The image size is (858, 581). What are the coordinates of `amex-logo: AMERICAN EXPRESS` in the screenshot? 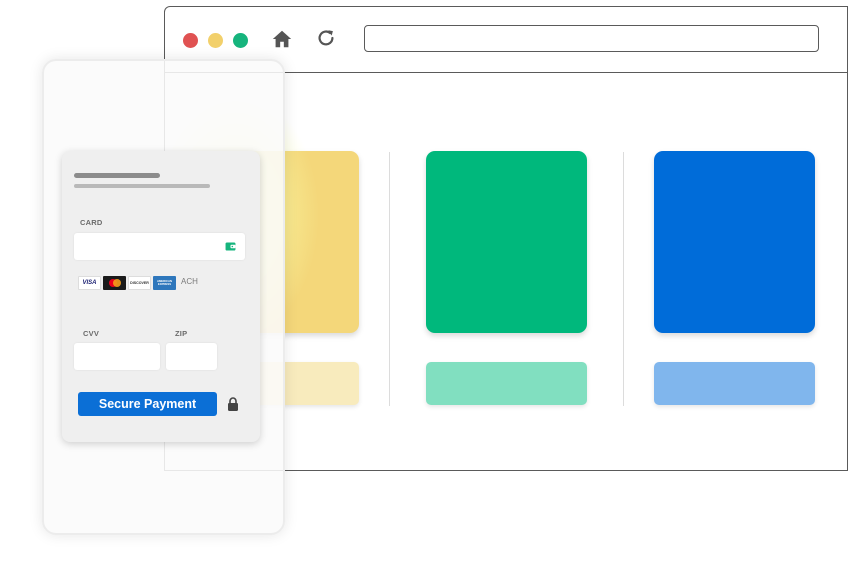 It's located at (164, 283).